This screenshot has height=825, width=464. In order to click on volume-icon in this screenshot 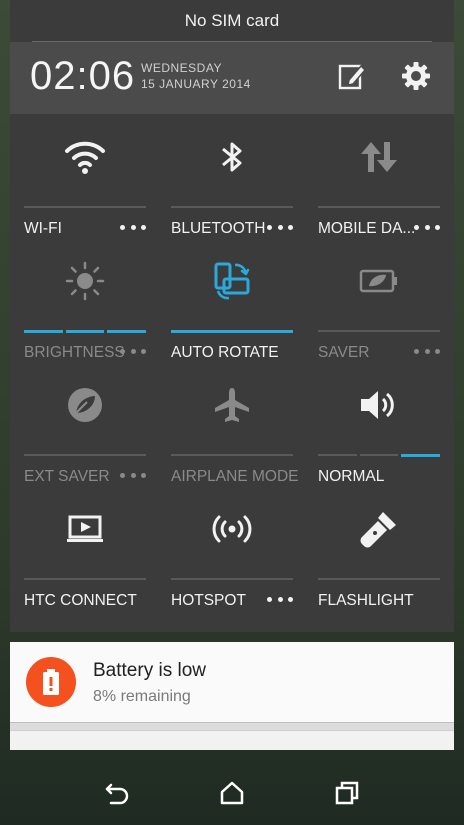, I will do `click(379, 405)`.